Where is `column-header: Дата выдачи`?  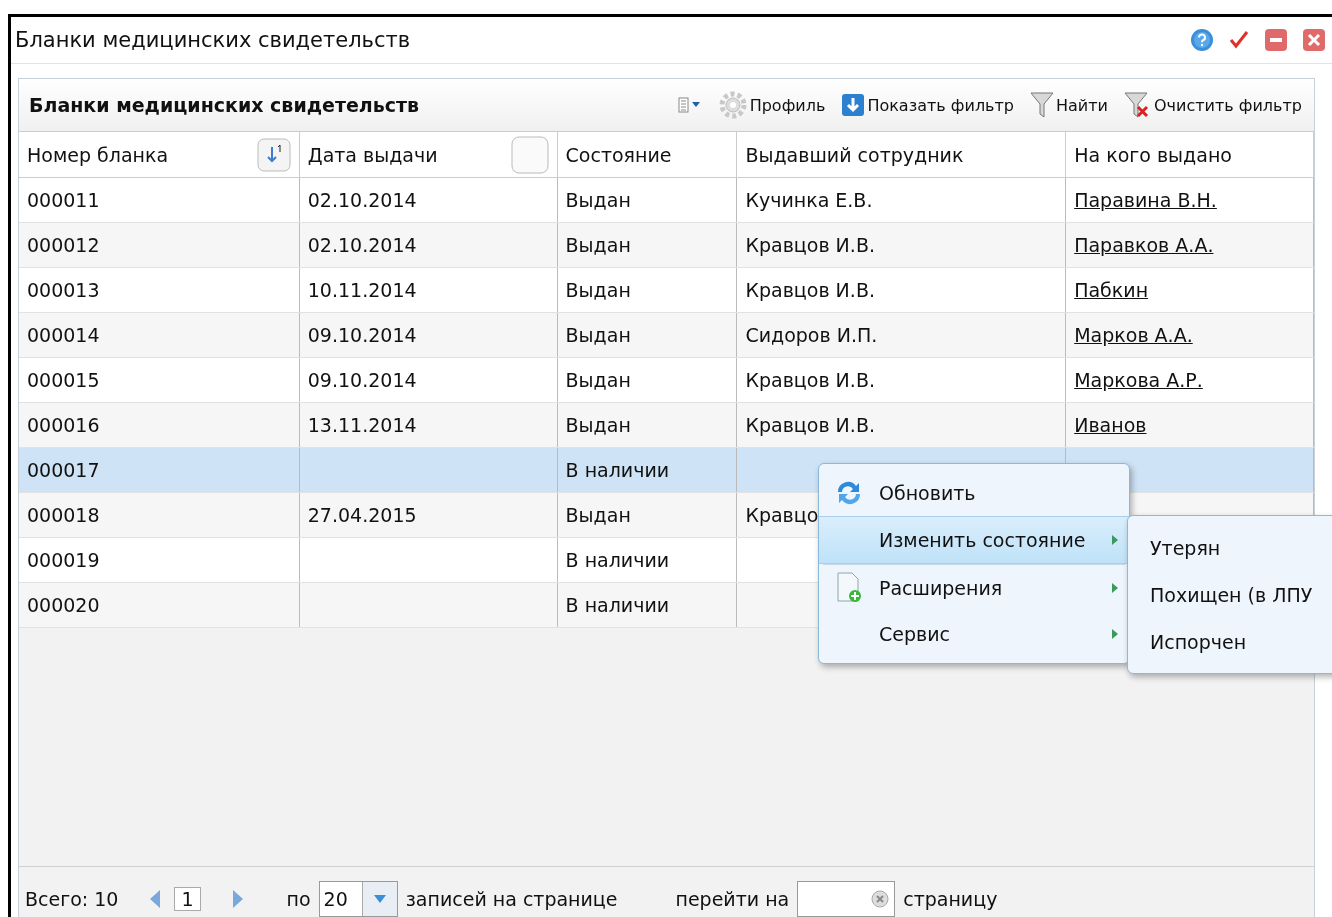 column-header: Дата выдачи is located at coordinates (428, 154).